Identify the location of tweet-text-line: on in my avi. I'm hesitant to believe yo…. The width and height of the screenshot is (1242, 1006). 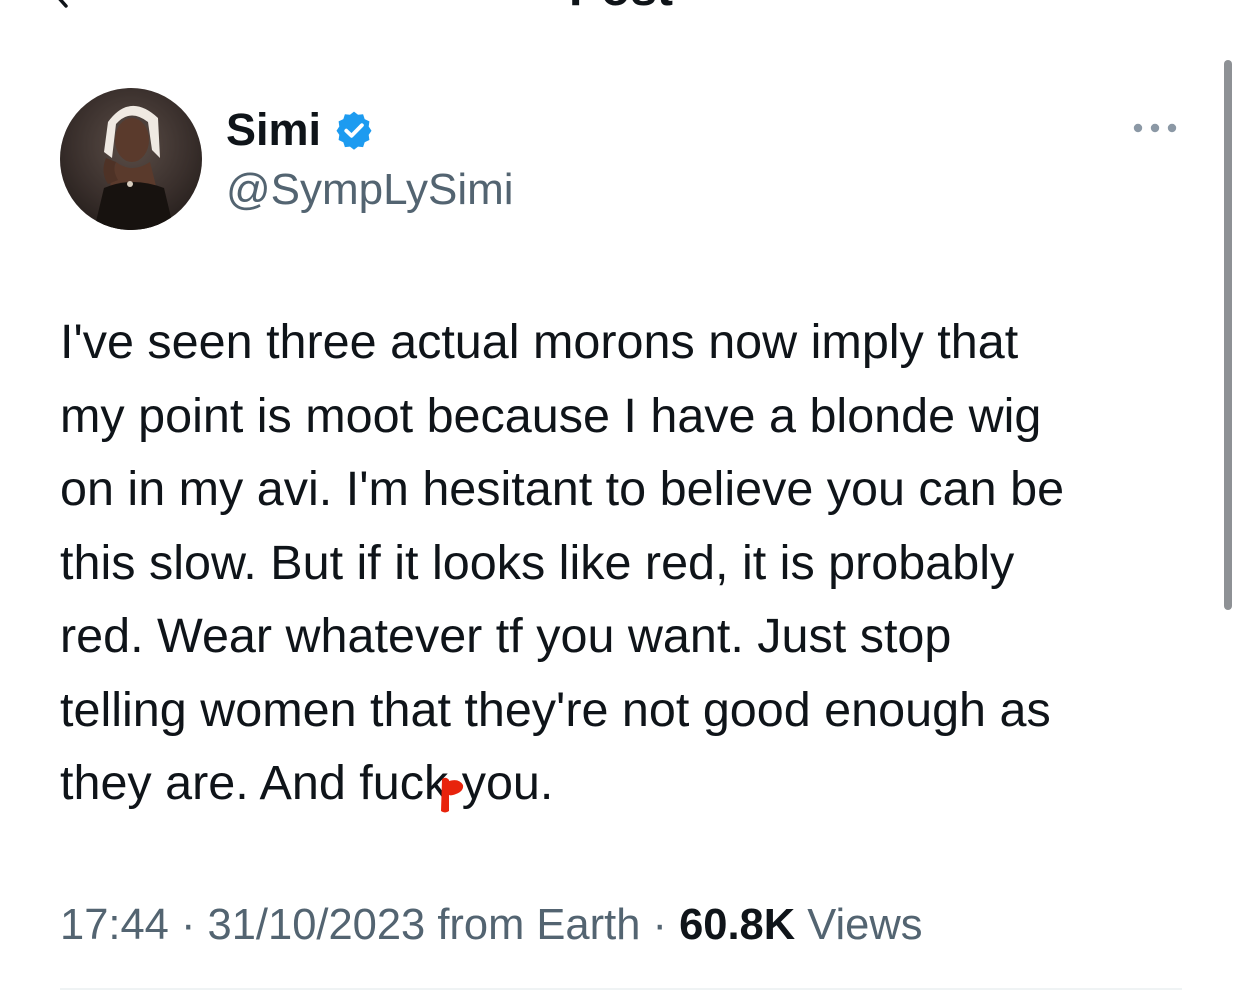
(562, 489).